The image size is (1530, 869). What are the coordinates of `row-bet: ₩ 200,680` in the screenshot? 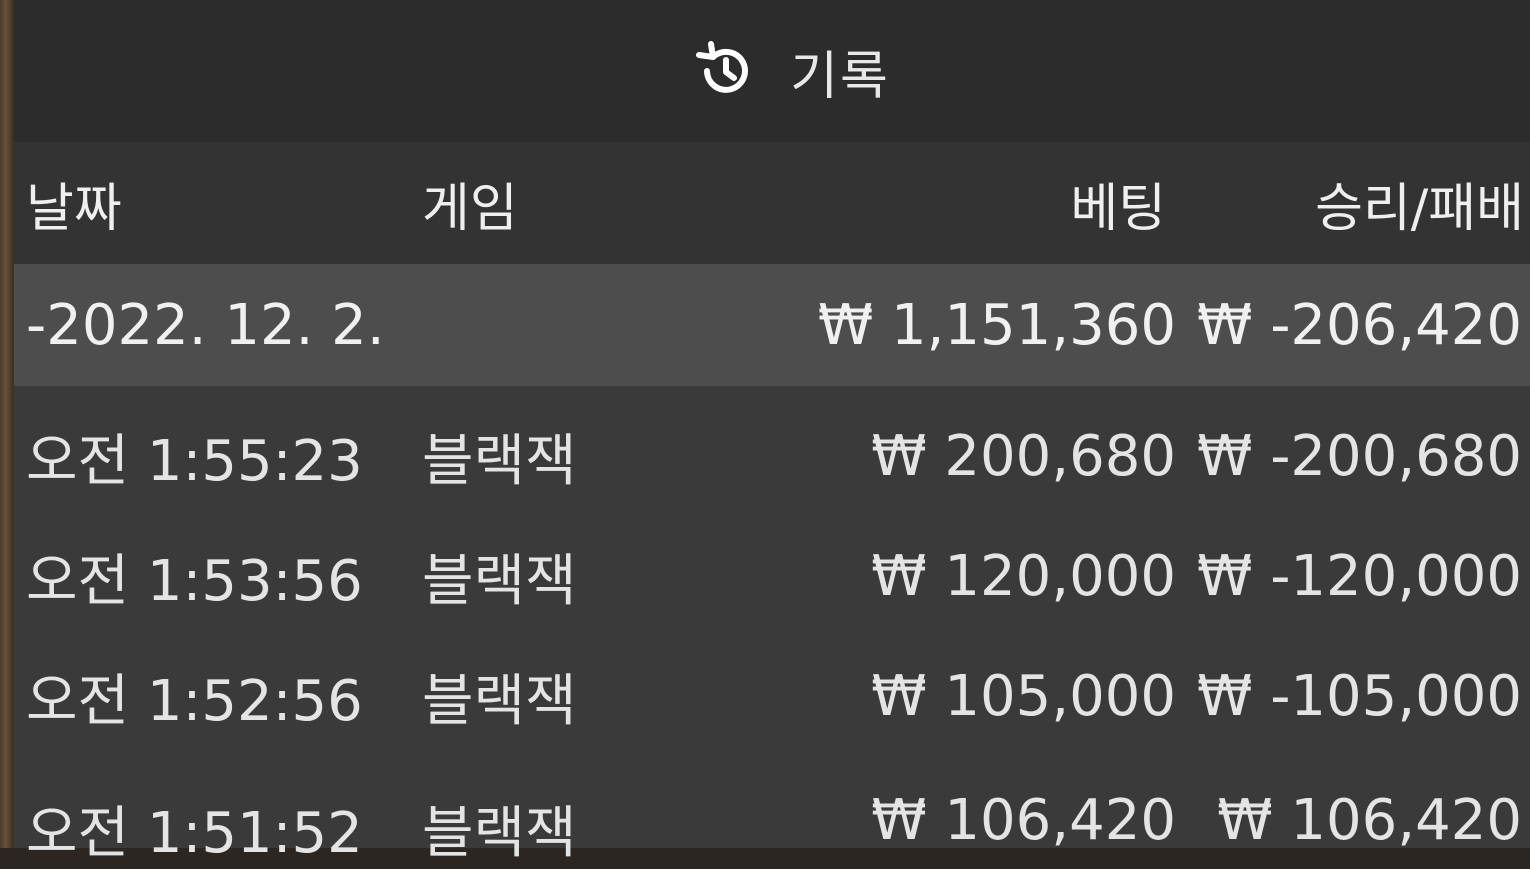 It's located at (1023, 456).